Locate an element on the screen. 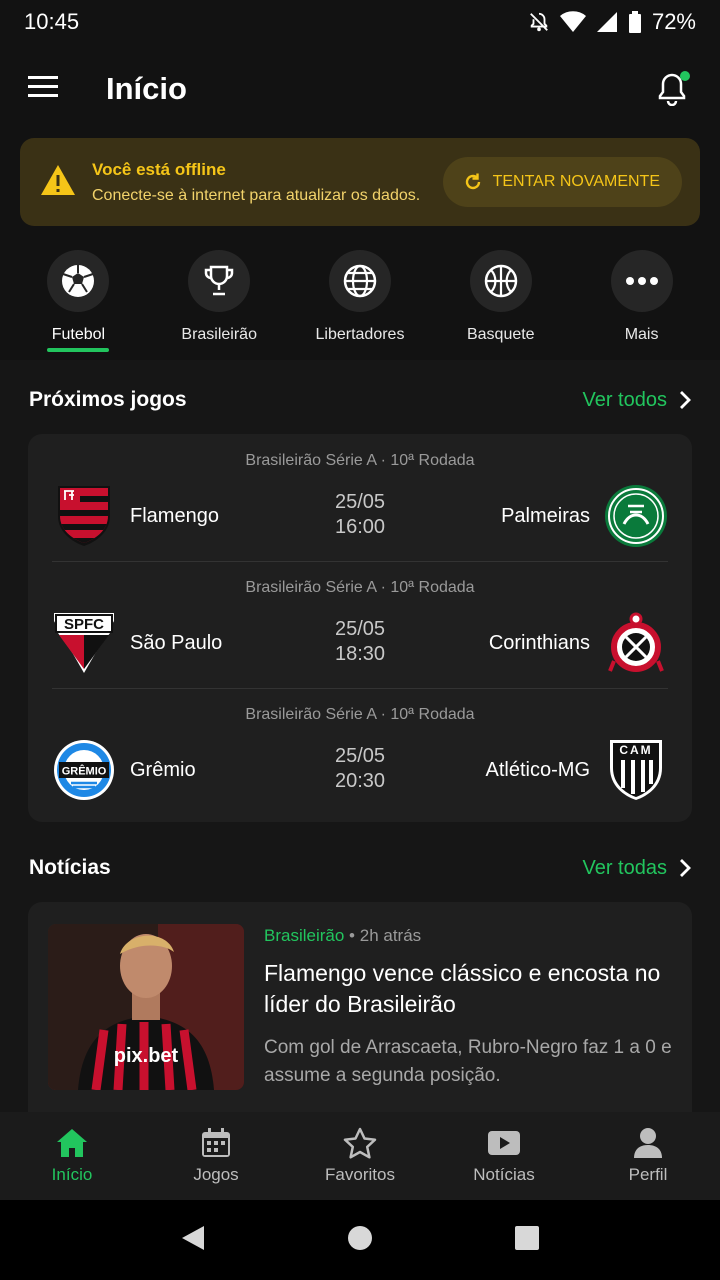 The height and width of the screenshot is (1280, 720). notifications-button is located at coordinates (672, 89).